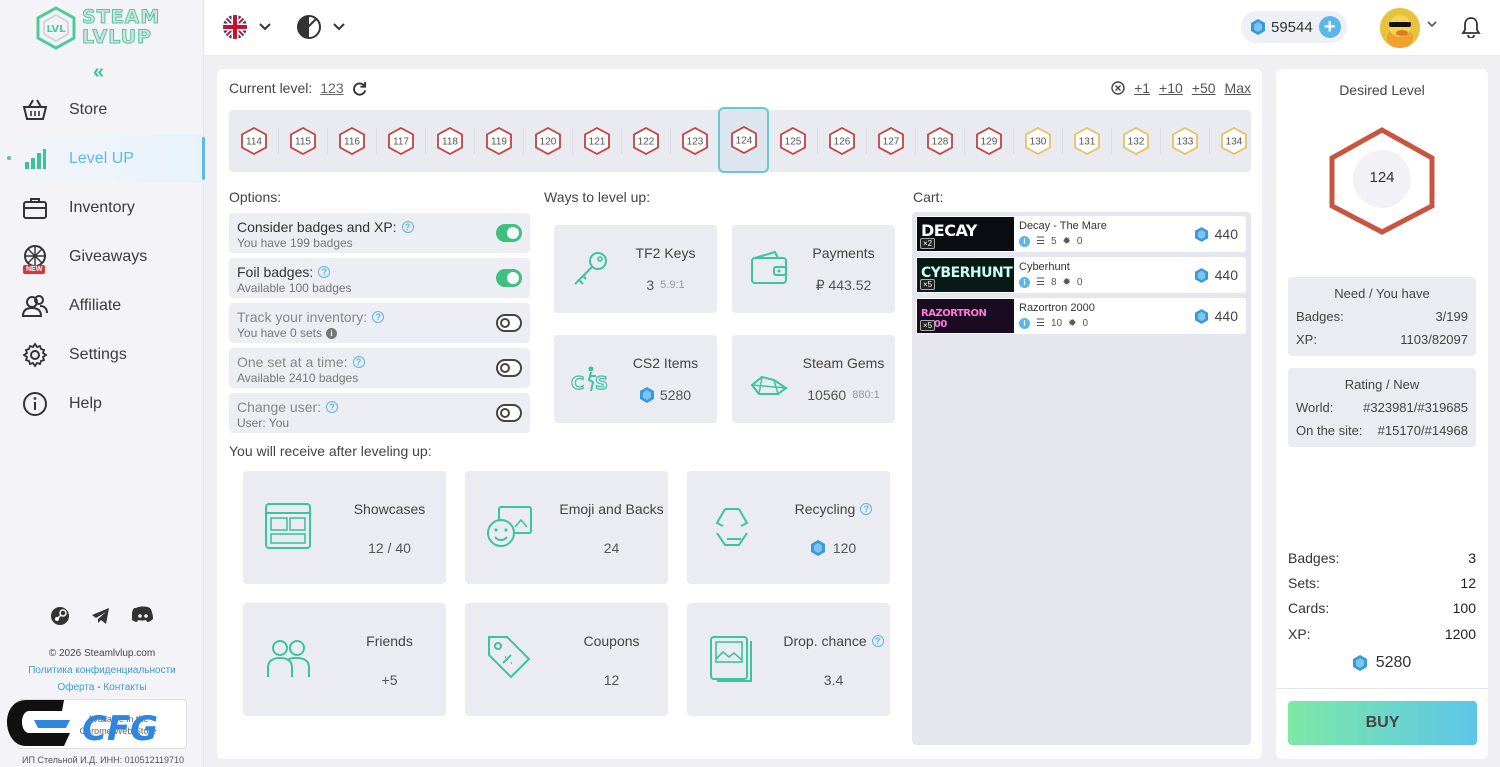  What do you see at coordinates (1382, 688) in the screenshot?
I see `divider` at bounding box center [1382, 688].